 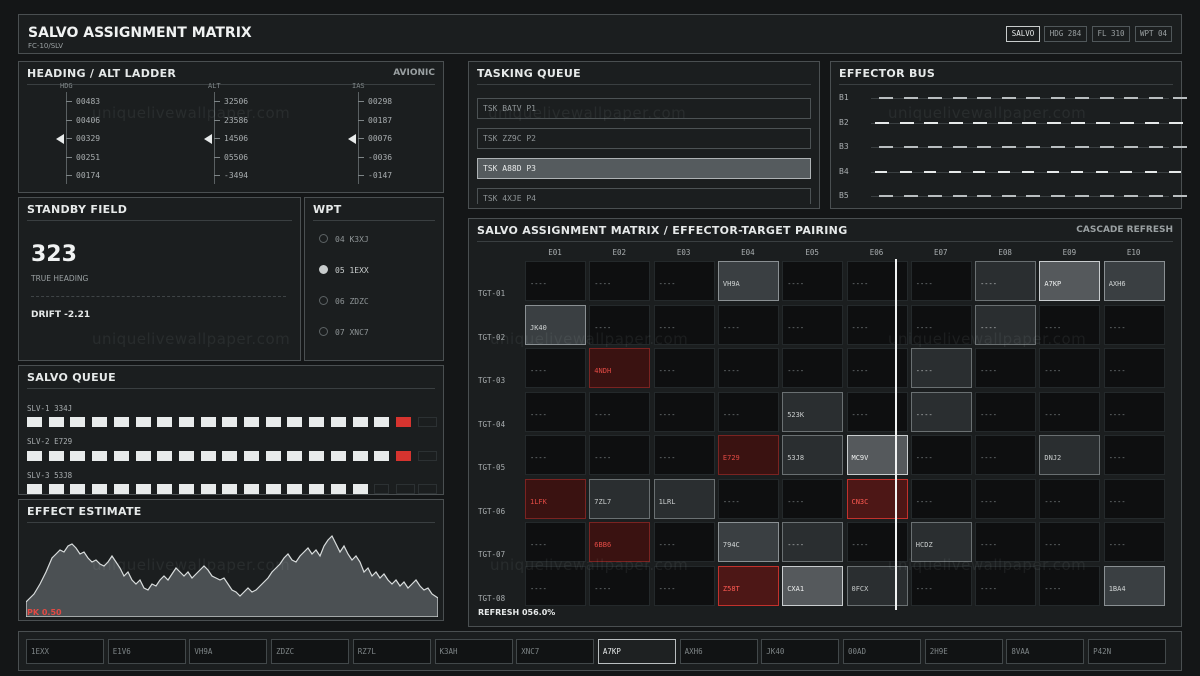 What do you see at coordinates (684, 498) in the screenshot?
I see `matrix-cell: 1LRL` at bounding box center [684, 498].